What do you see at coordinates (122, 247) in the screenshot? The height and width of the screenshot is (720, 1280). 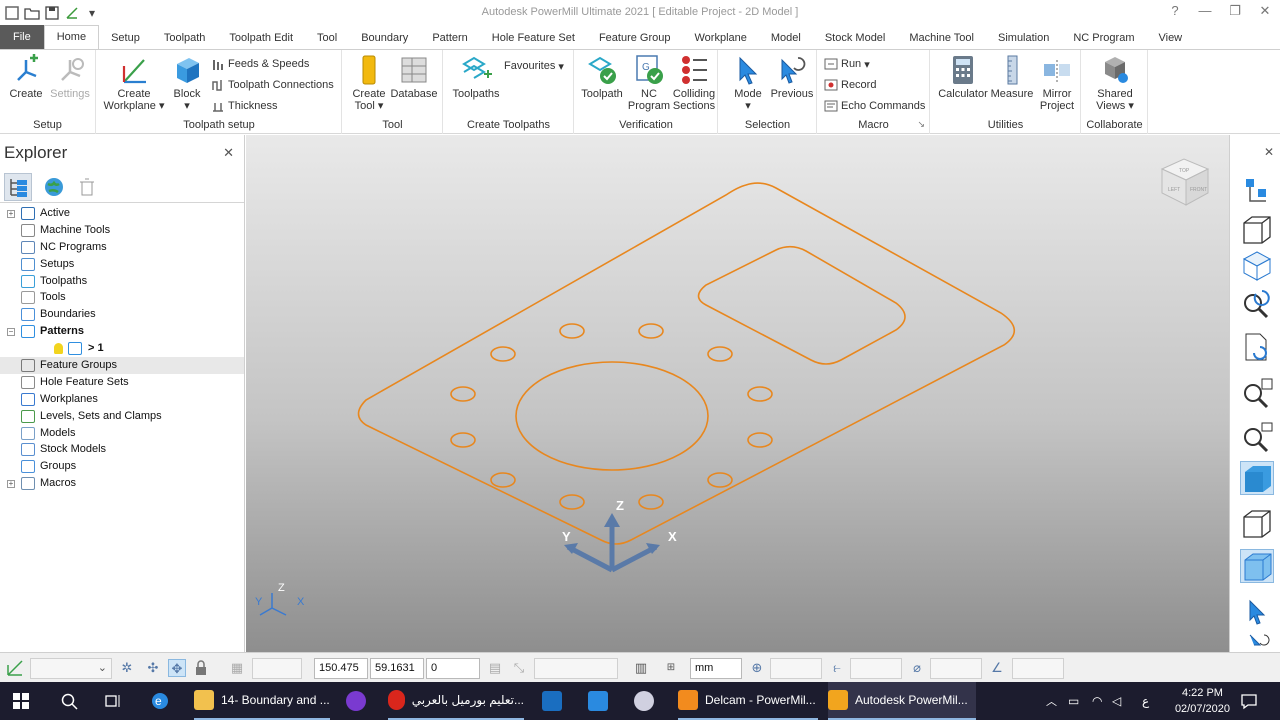 I see `explorer-item-nc-programs: NC Programs` at bounding box center [122, 247].